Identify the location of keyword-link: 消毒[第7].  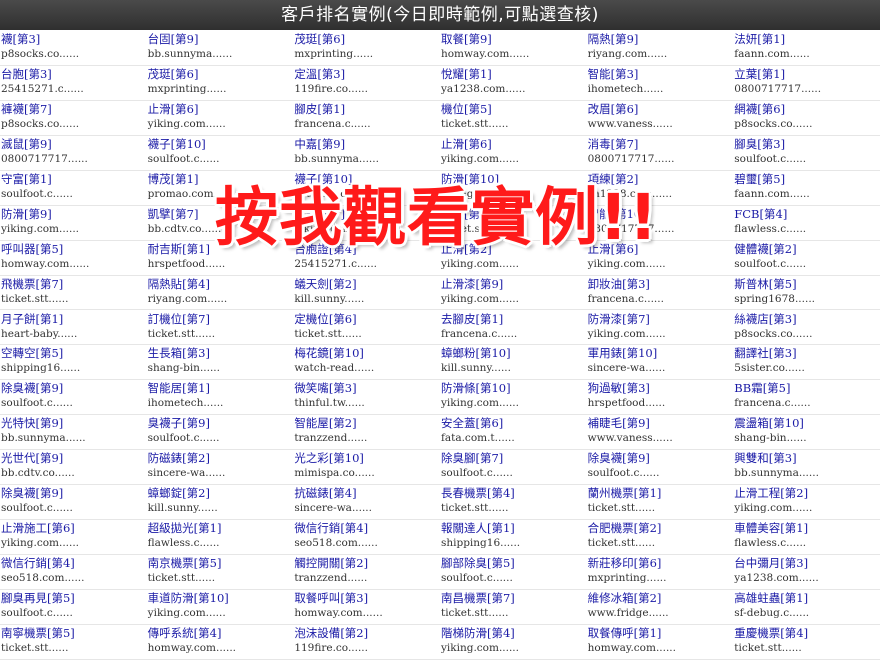
(661, 144).